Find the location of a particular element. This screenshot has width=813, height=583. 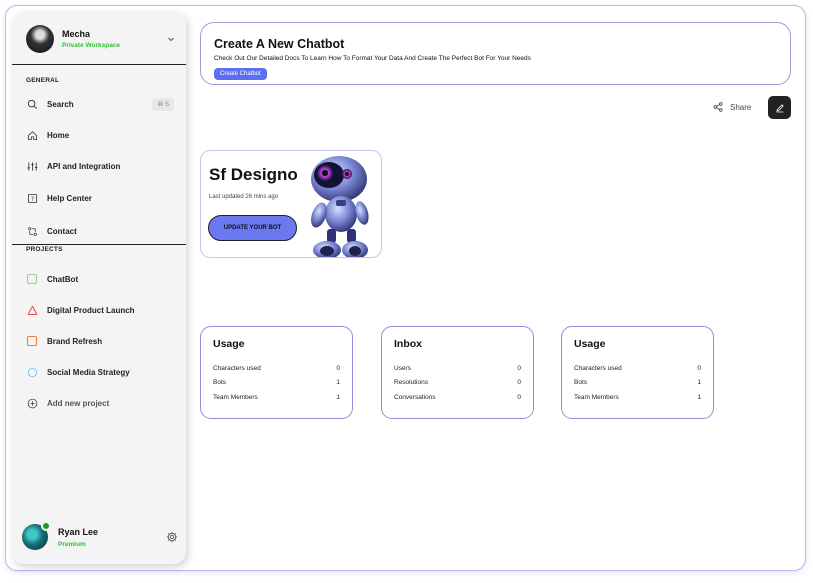

project-item-brand-refresh: Brand Refresh is located at coordinates (100, 341).